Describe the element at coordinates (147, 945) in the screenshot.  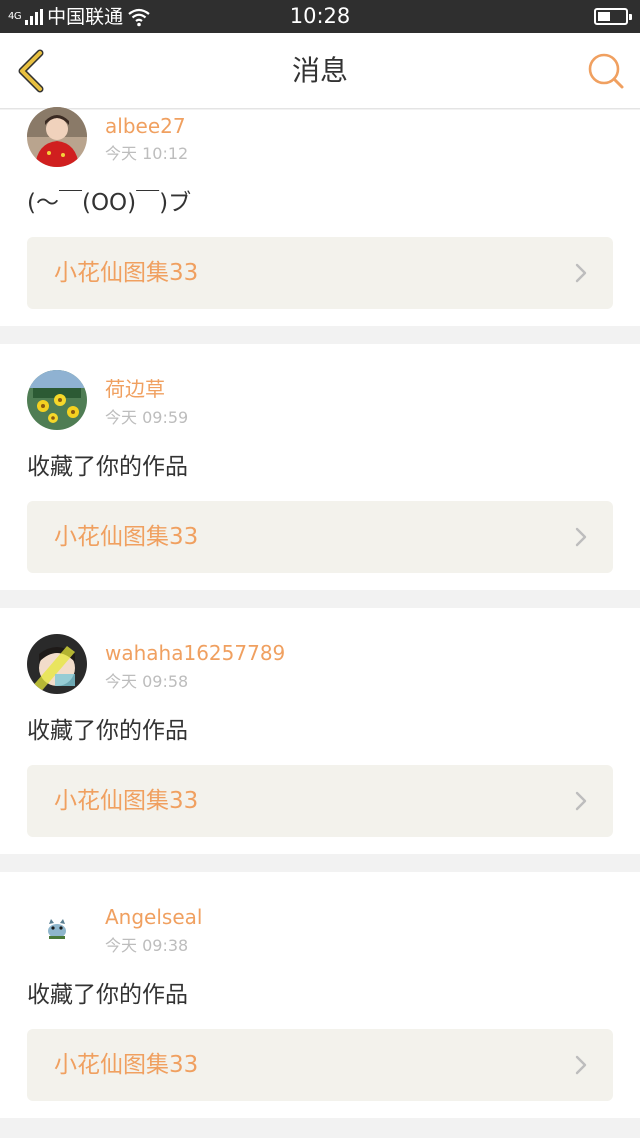
I see `timestamp: 今天 09:38` at that location.